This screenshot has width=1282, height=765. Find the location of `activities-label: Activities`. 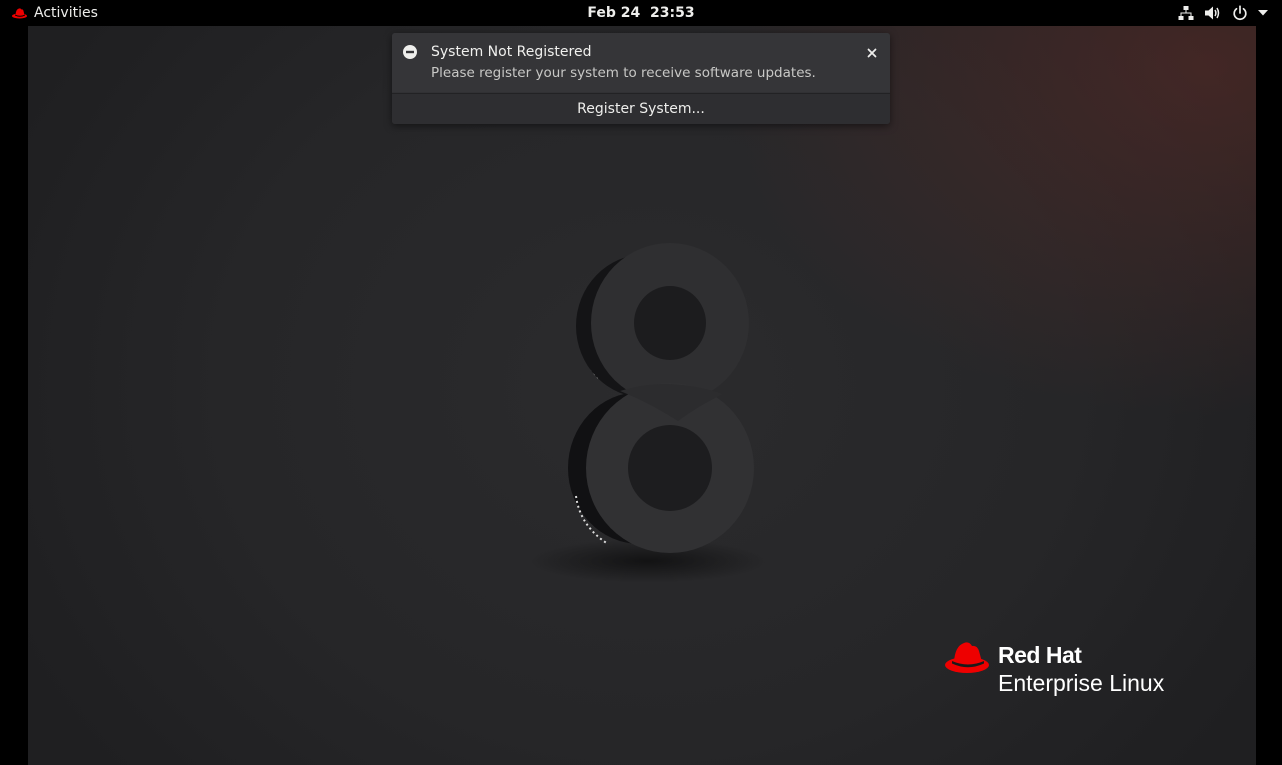

activities-label: Activities is located at coordinates (66, 13).